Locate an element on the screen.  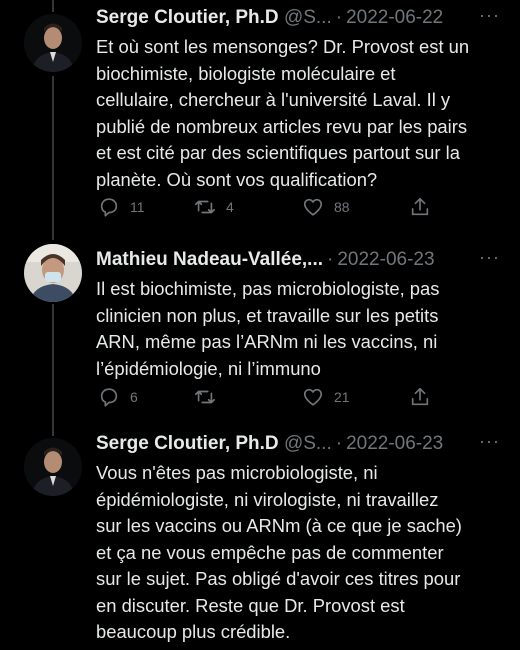
tweet-actions: 11 4 88 is located at coordinates (266, 207).